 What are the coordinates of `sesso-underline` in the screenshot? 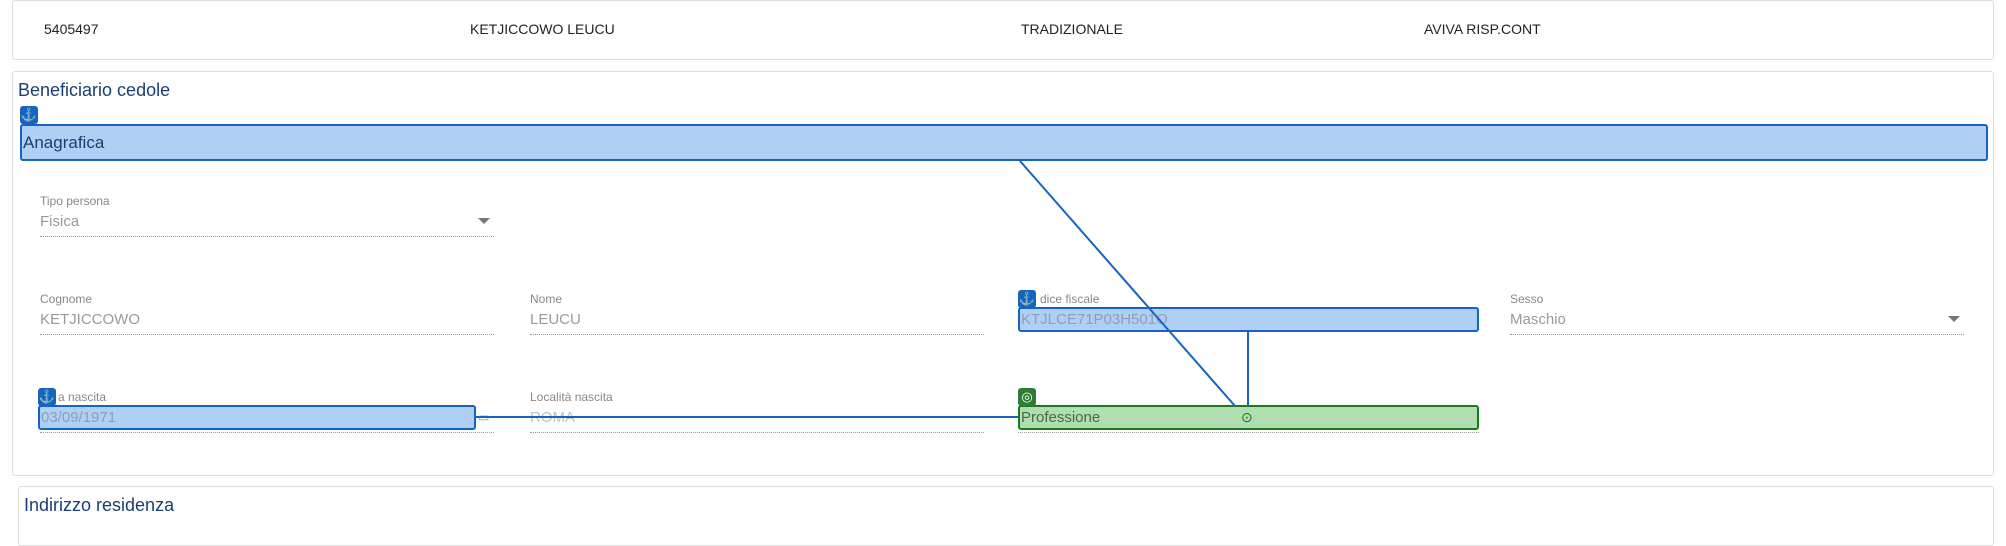 It's located at (1737, 334).